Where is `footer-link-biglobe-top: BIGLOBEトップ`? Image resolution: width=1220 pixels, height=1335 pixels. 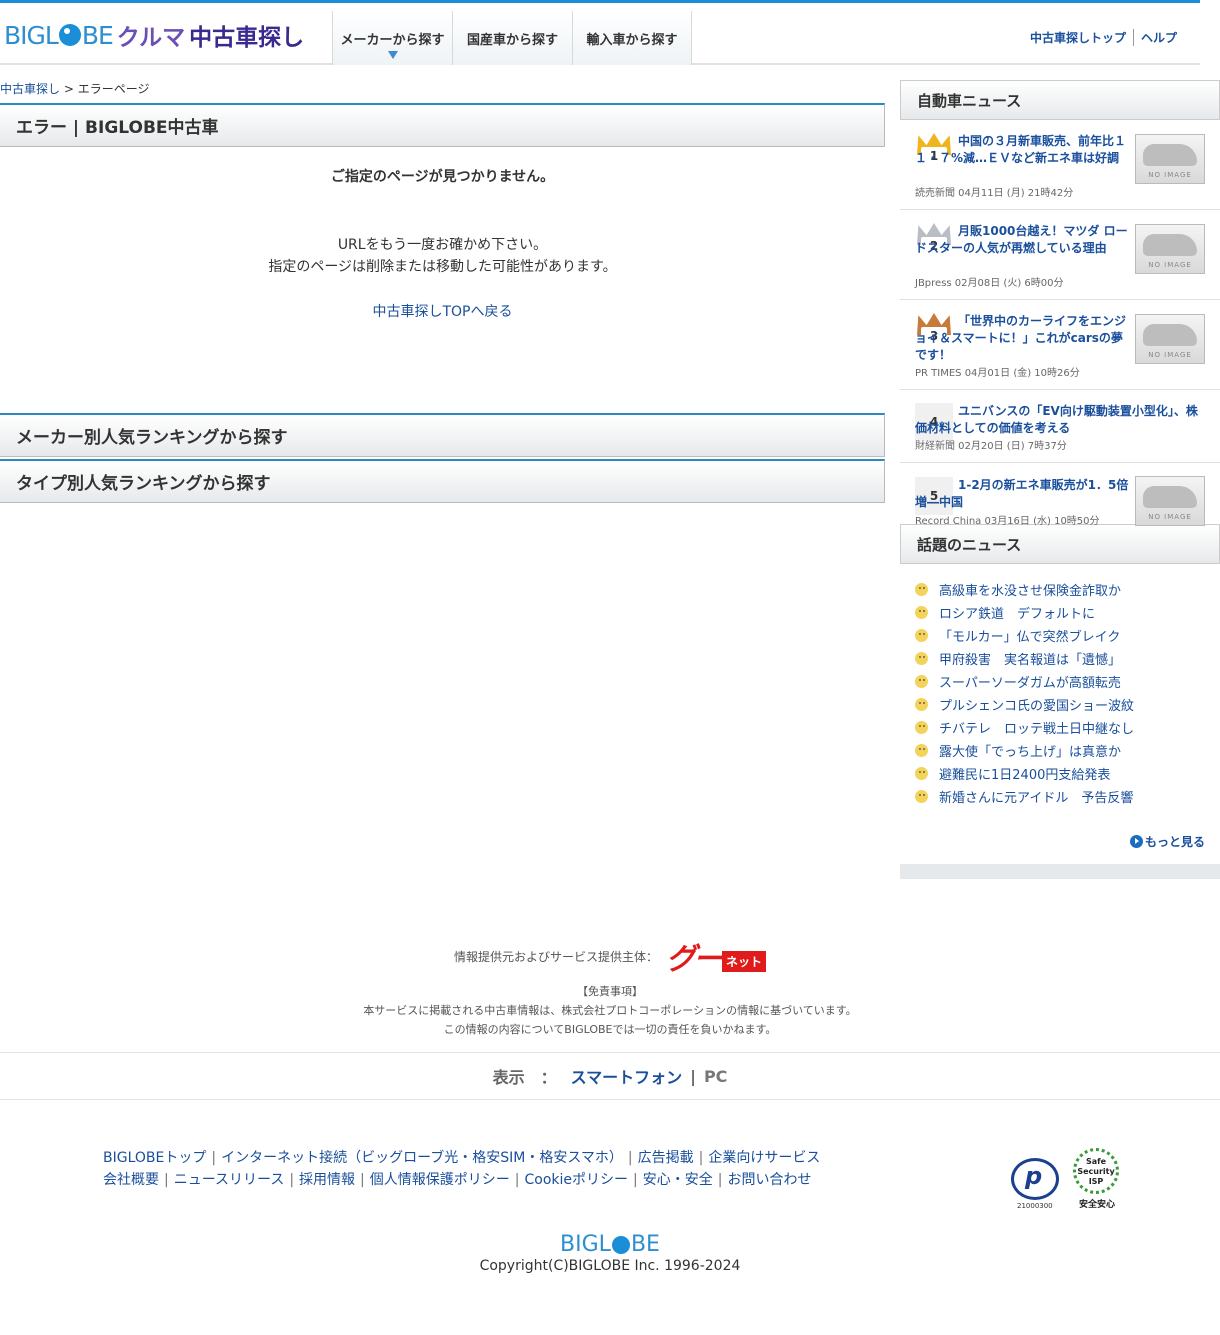
footer-link-biglobe-top: BIGLOBEトップ is located at coordinates (154, 1158).